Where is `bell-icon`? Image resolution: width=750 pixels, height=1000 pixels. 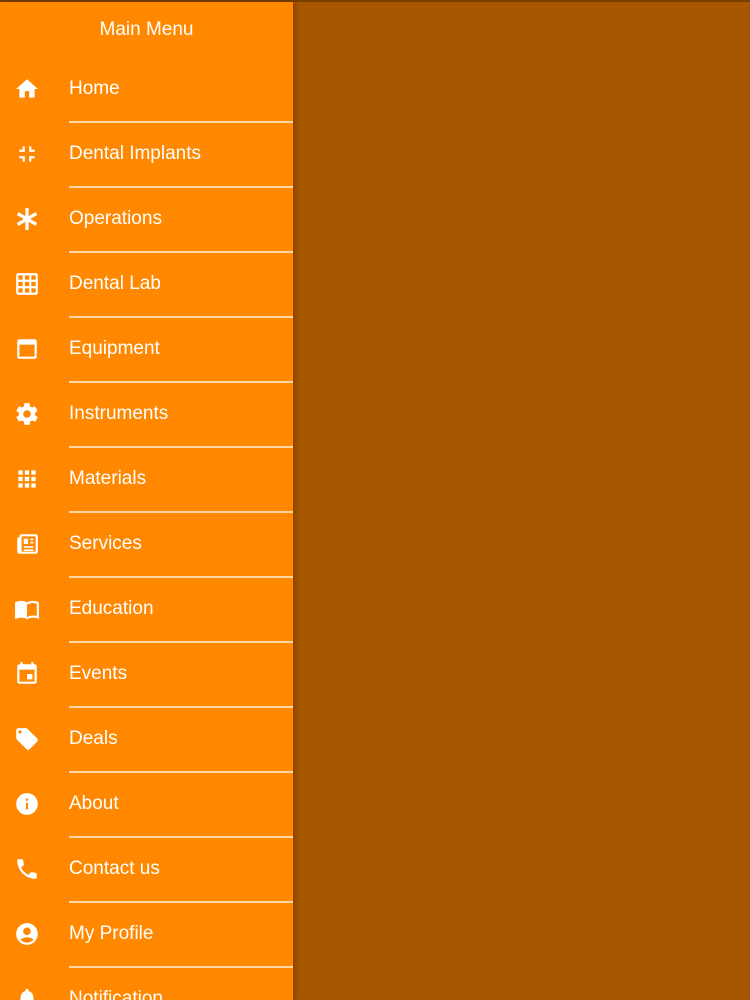
bell-icon is located at coordinates (27, 993).